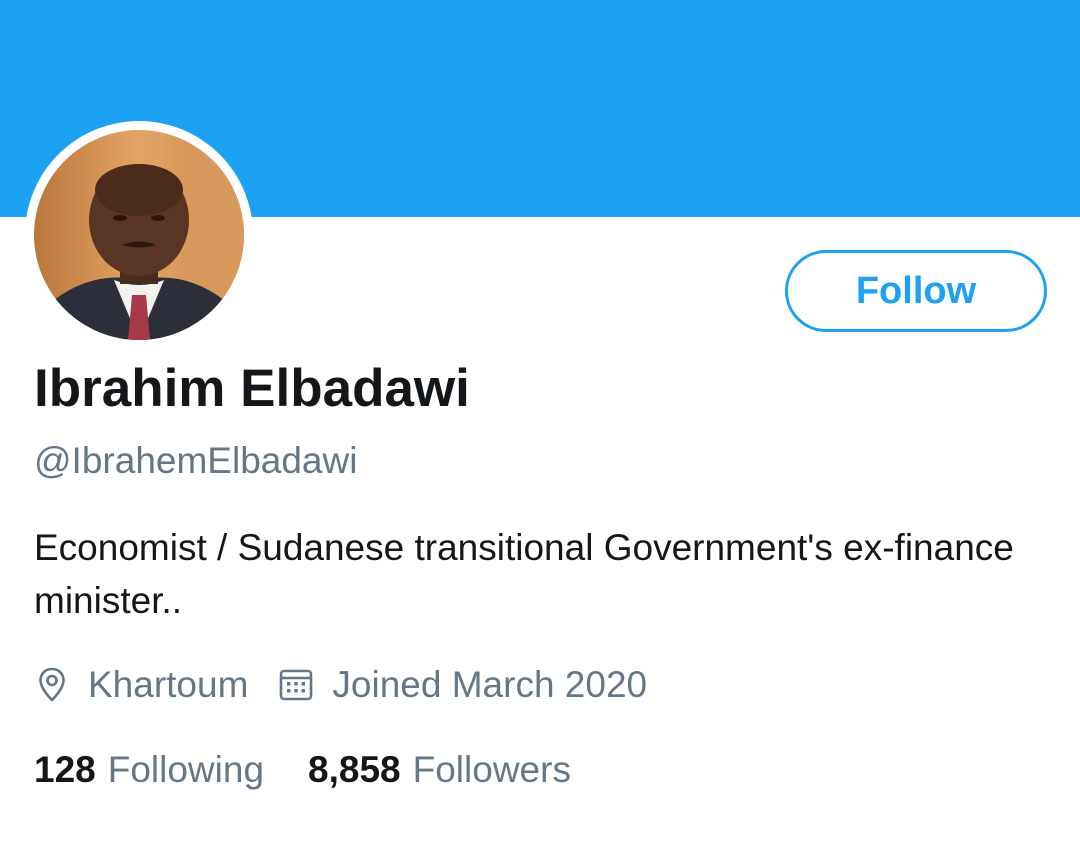  Describe the element at coordinates (302, 770) in the screenshot. I see `profile-stats: 128 Following 8,858 Followers` at that location.